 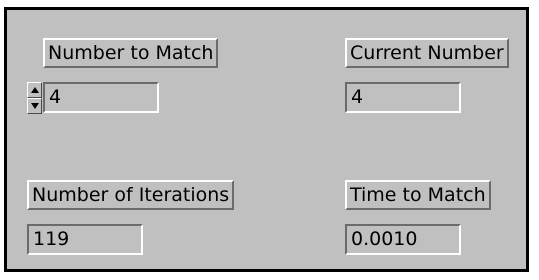 I want to click on time-to-match-label: Time to Match, so click(x=418, y=195).